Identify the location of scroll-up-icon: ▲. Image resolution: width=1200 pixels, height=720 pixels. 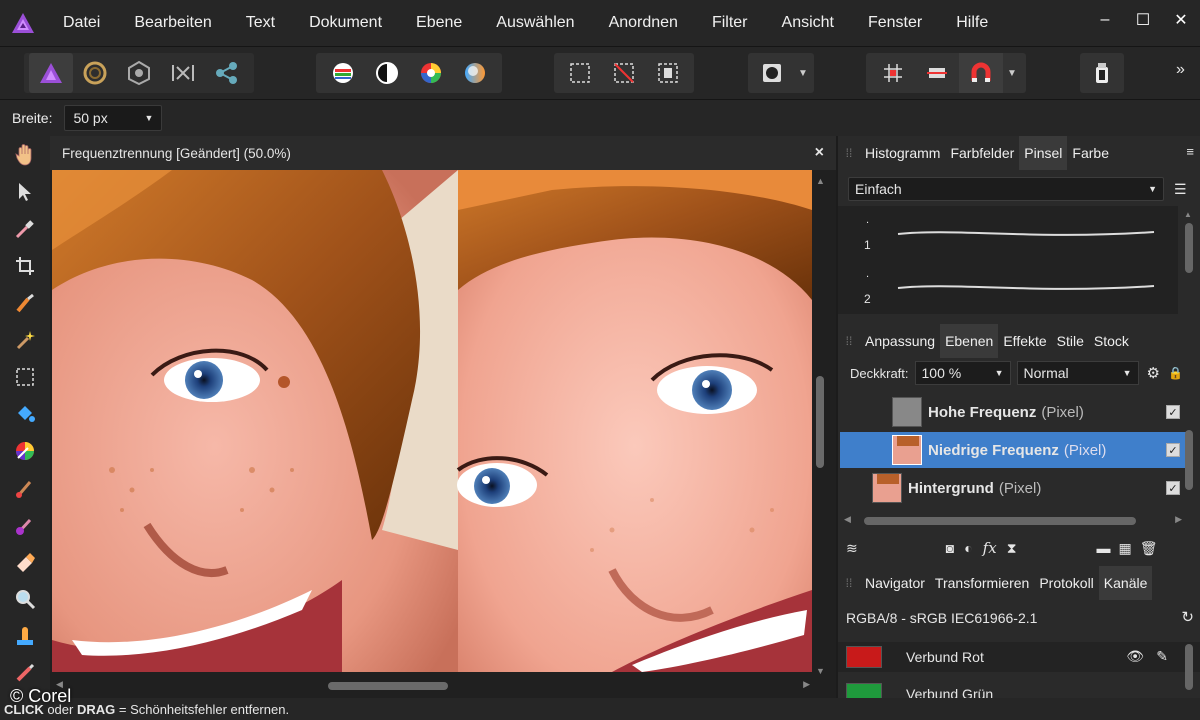
(820, 181).